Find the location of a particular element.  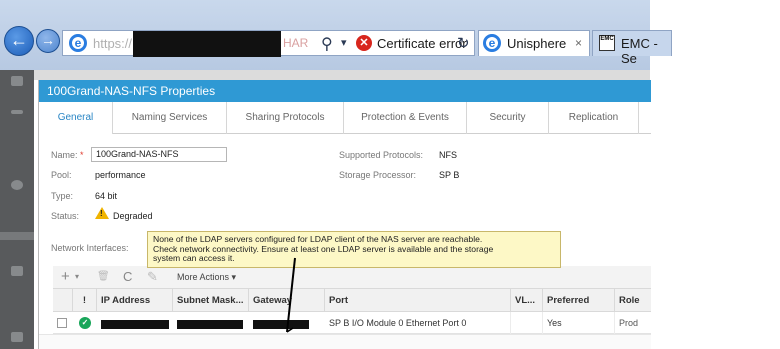

interfaces-toolbar: + ▾ 🗑 C ✎ More Actions ▾ is located at coordinates (352, 277).